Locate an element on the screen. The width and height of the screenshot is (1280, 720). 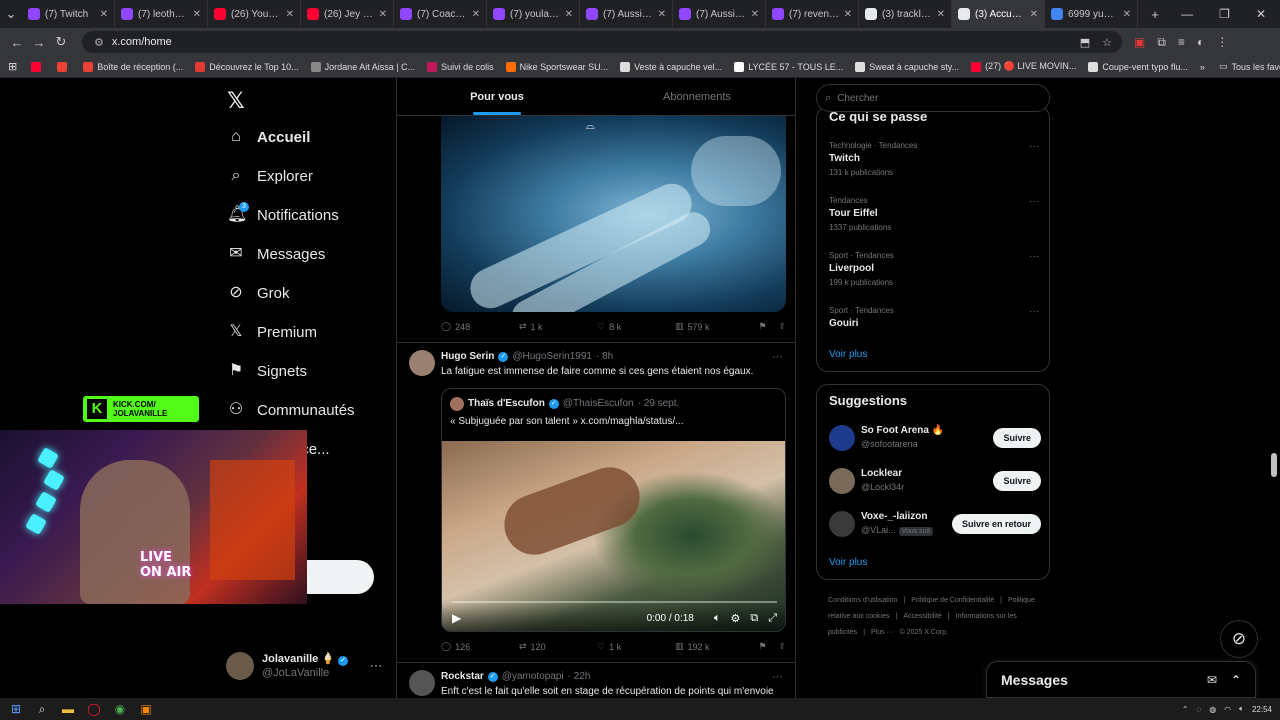
media-icon: ≡ is located at coordinates (1181, 42).